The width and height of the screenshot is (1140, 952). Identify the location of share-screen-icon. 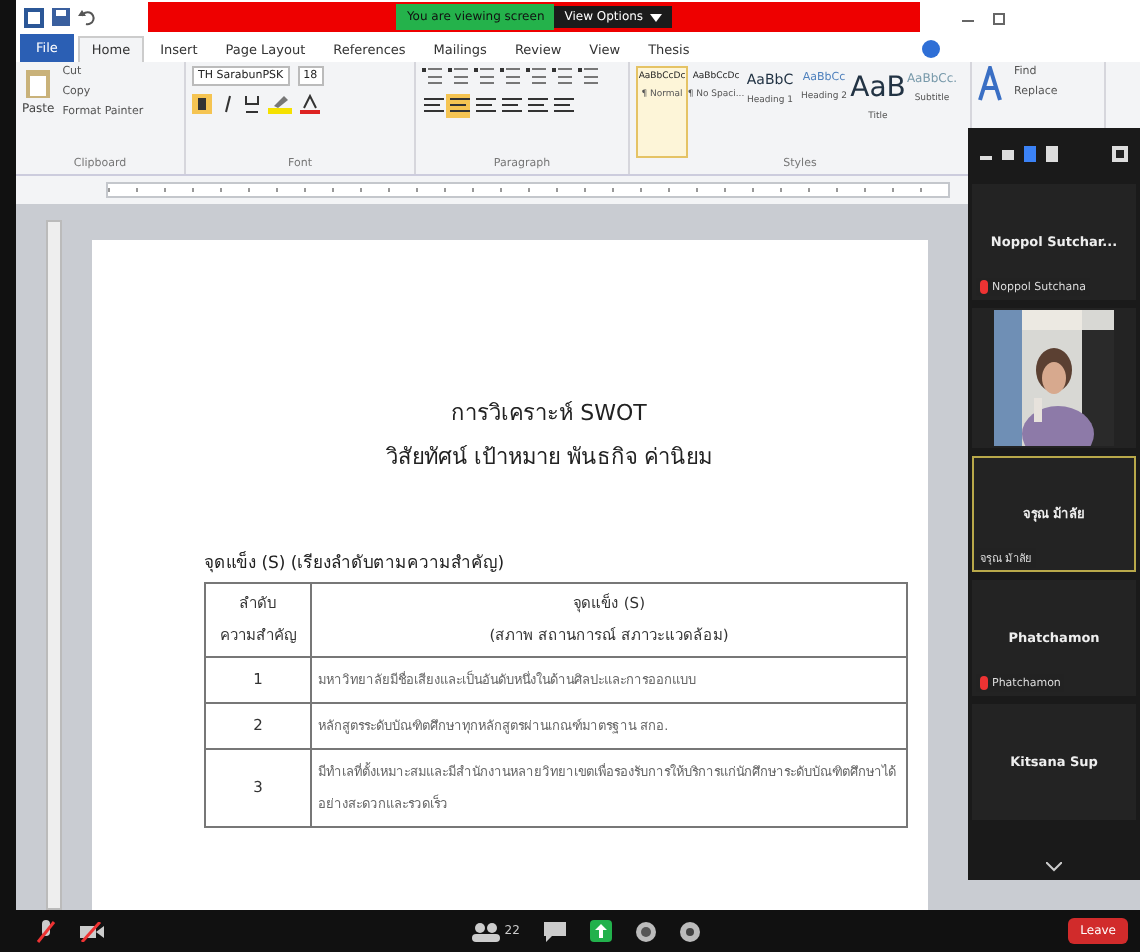
(600, 931).